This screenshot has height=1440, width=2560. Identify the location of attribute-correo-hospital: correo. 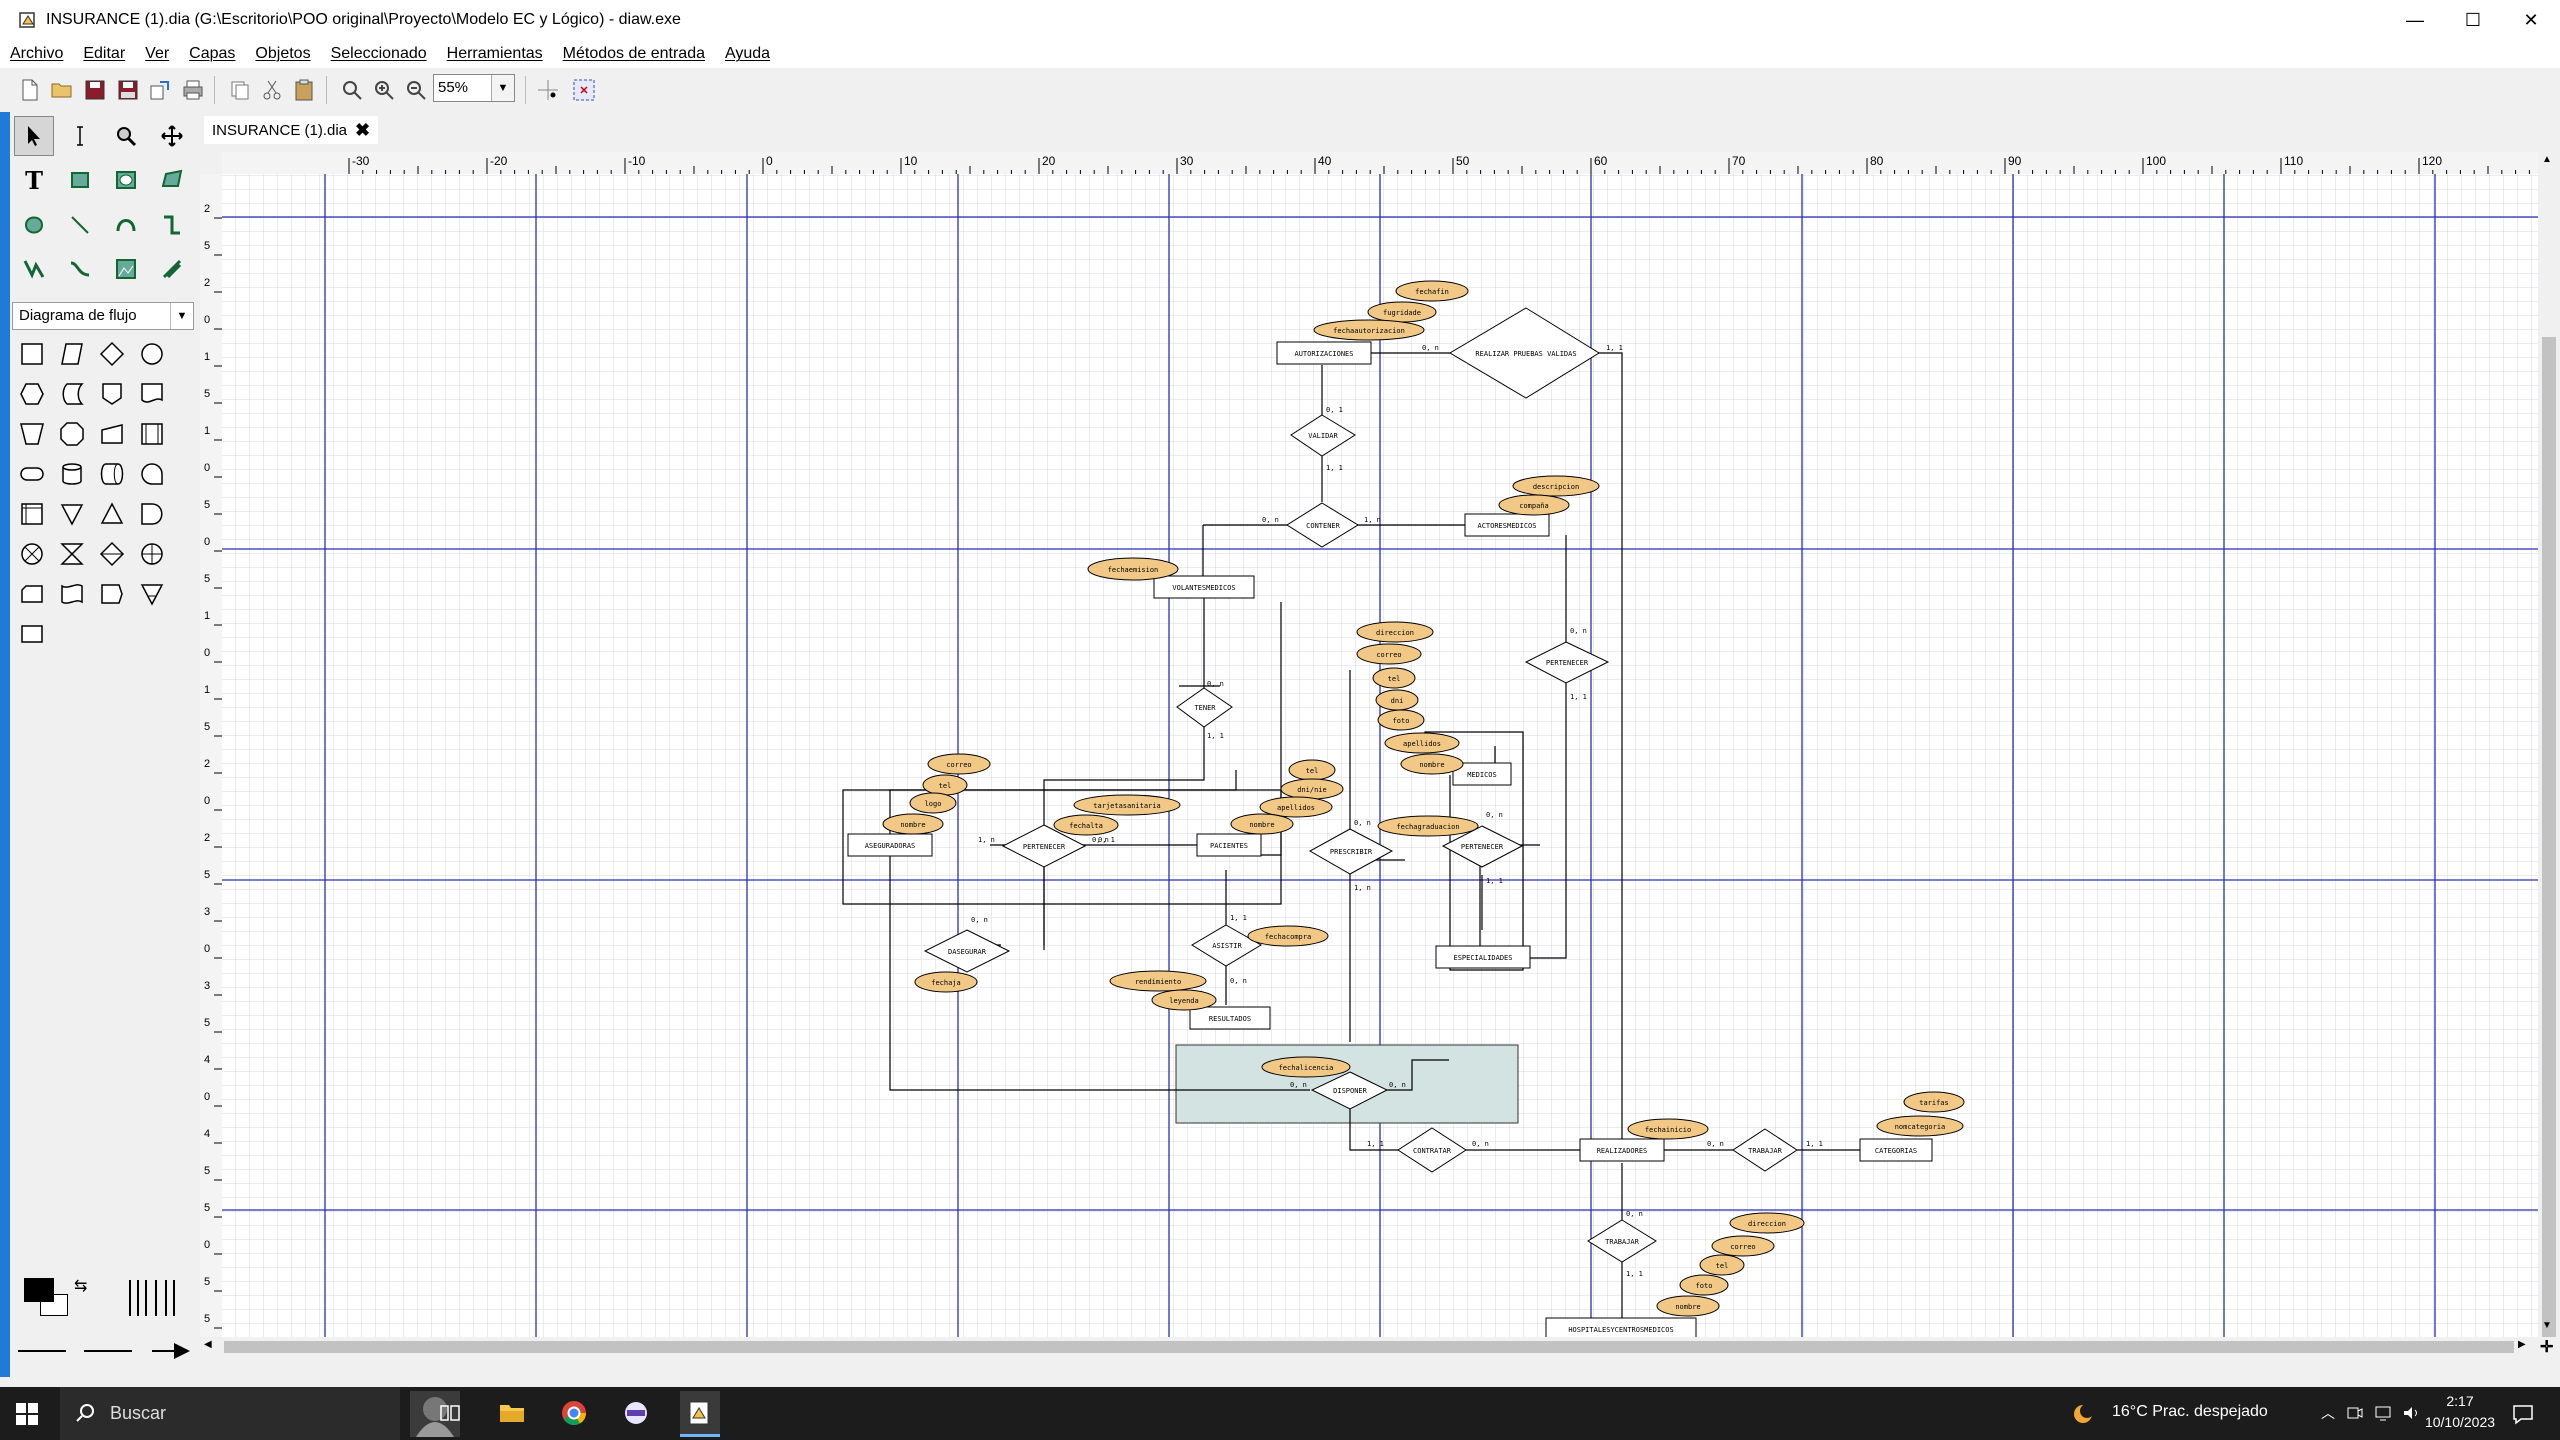
(1743, 1246).